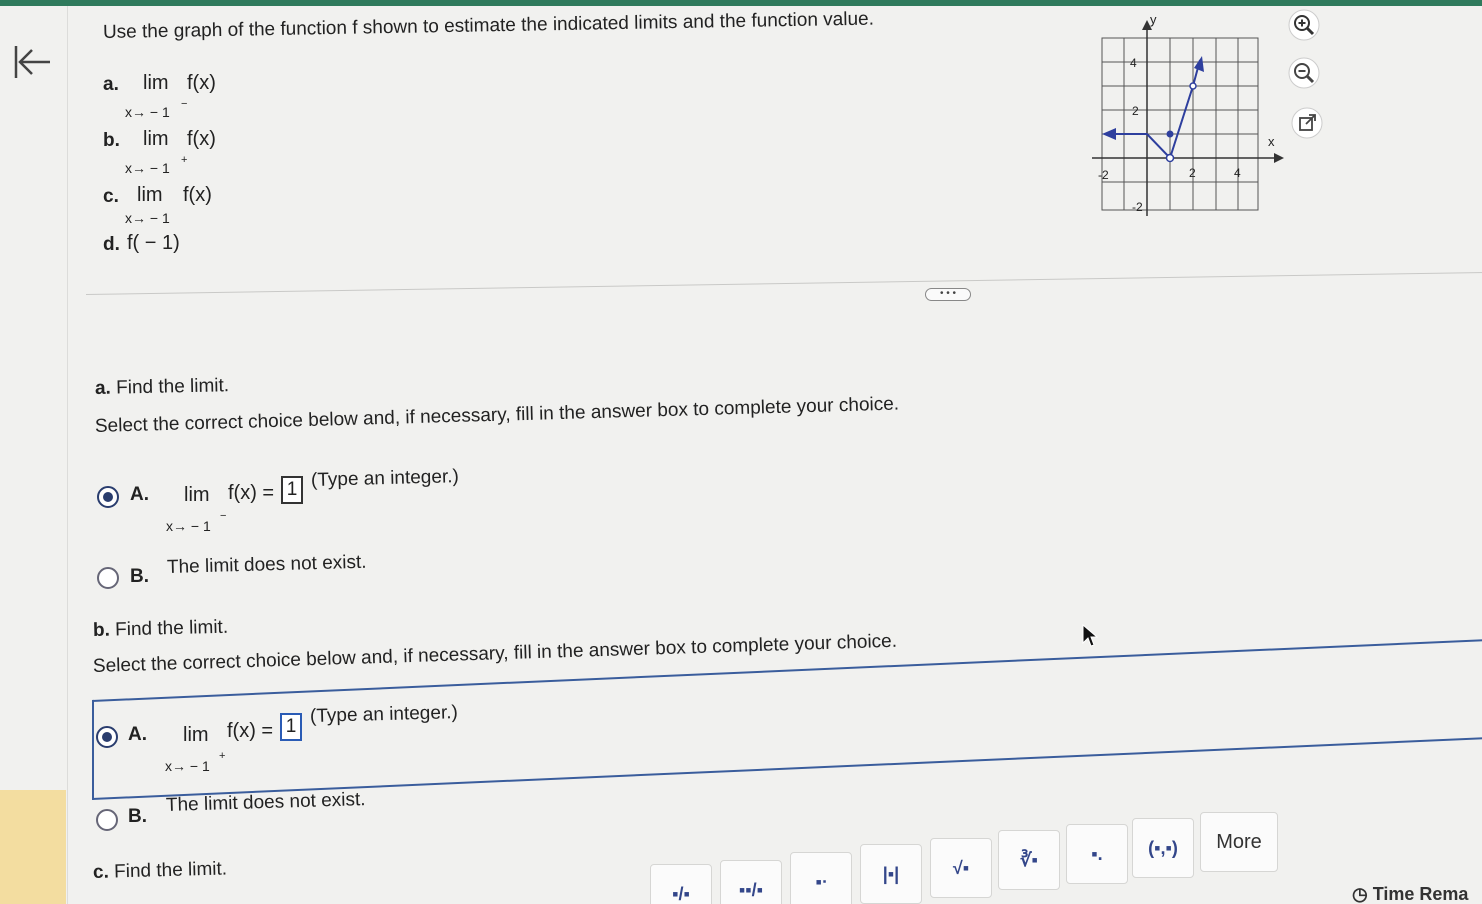  What do you see at coordinates (103, 388) in the screenshot?
I see `section-letter: a.` at bounding box center [103, 388].